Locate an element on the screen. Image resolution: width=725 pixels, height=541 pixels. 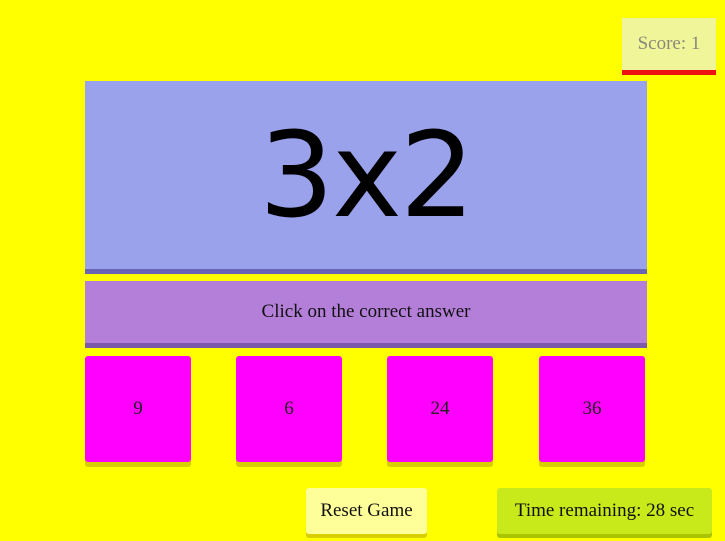
reset-game-button: Reset Game is located at coordinates (366, 511).